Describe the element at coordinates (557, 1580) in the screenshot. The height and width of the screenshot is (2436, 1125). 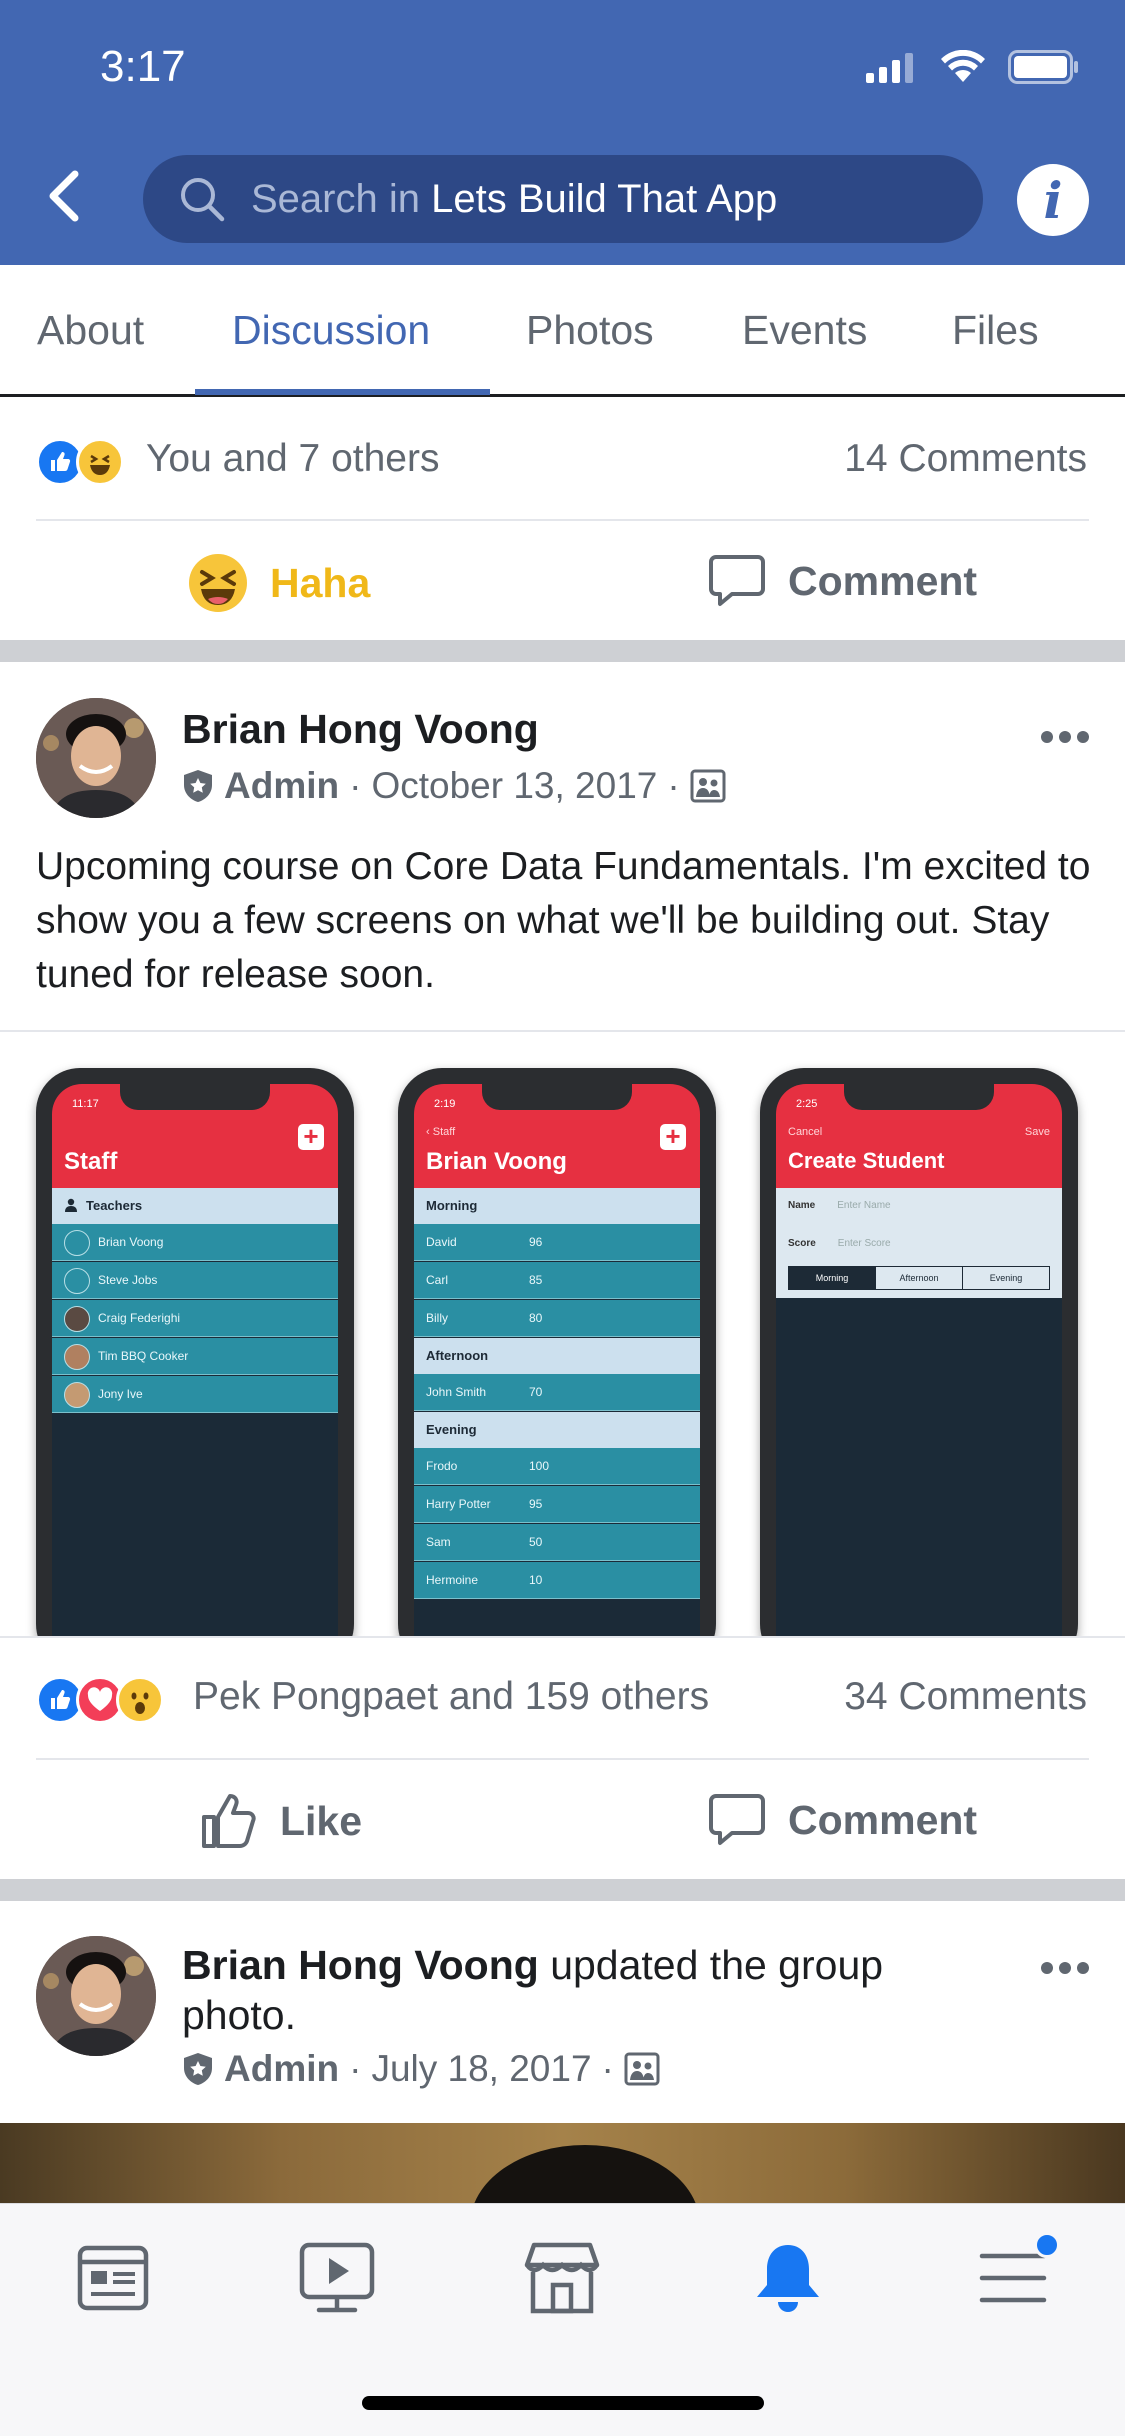
I see `table-row: Hermoine 10` at that location.